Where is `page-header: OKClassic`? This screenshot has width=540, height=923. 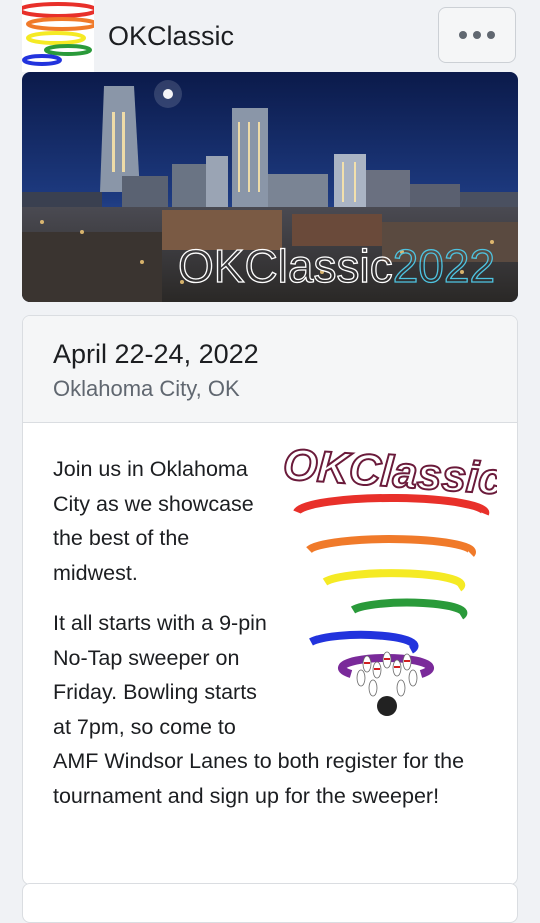 page-header: OKClassic is located at coordinates (270, 36).